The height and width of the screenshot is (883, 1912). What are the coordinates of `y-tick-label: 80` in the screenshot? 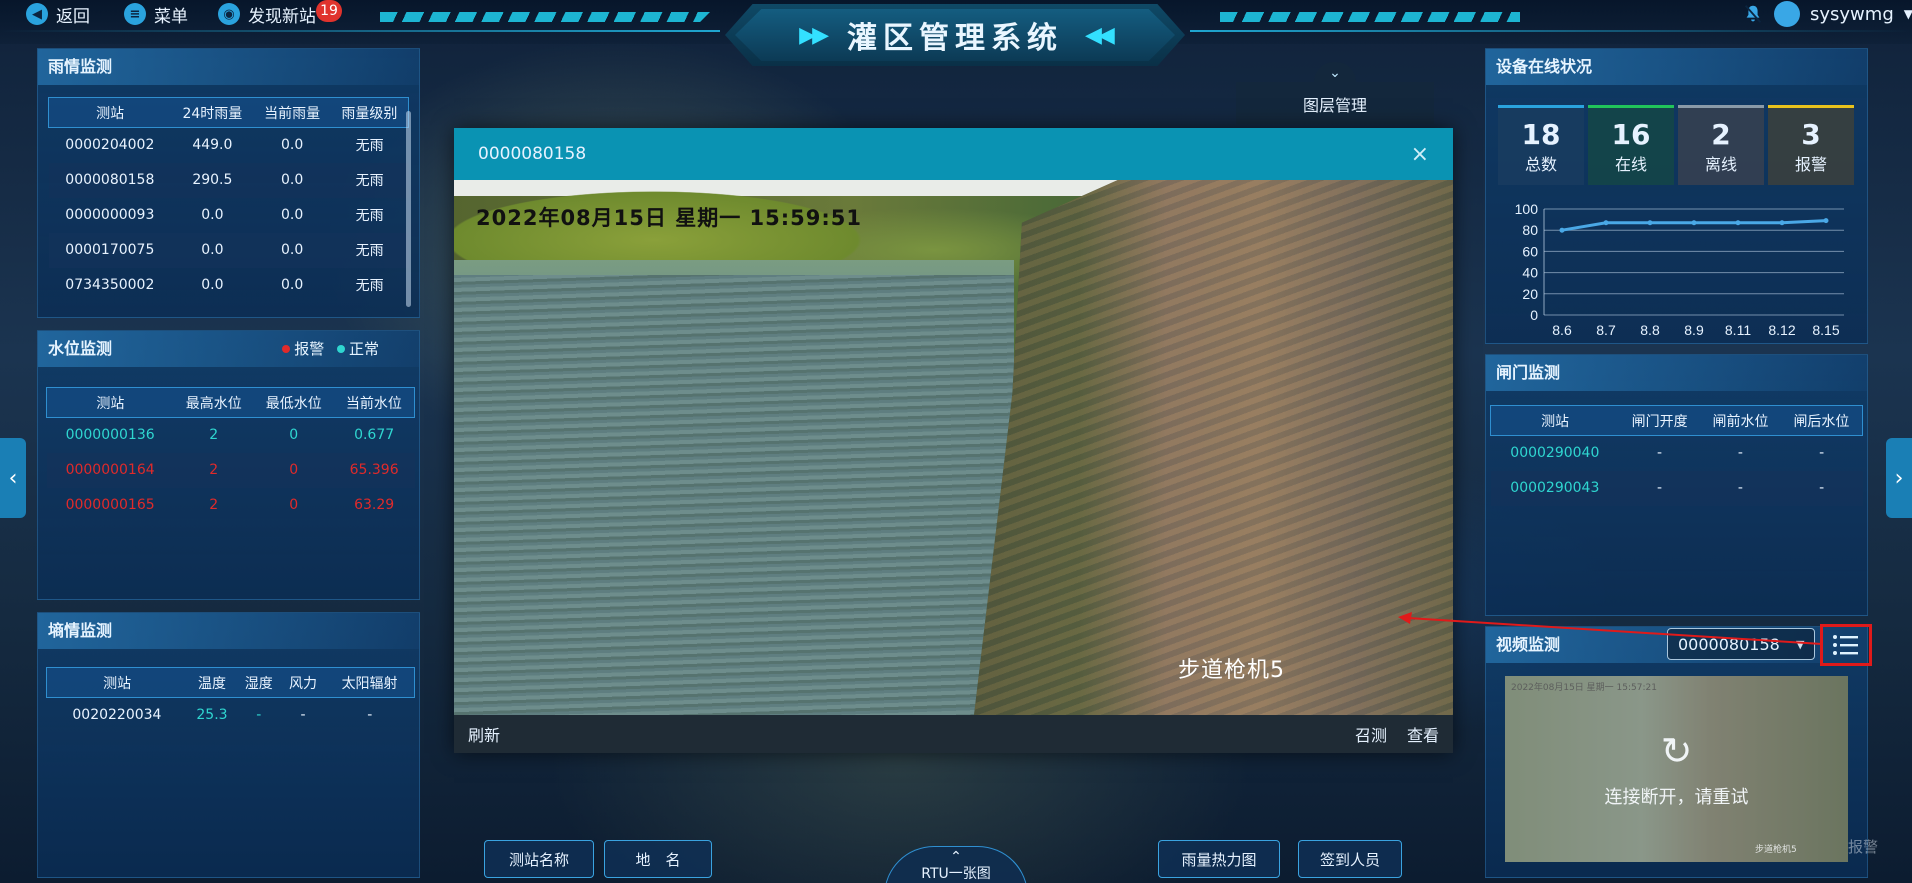 It's located at (1530, 230).